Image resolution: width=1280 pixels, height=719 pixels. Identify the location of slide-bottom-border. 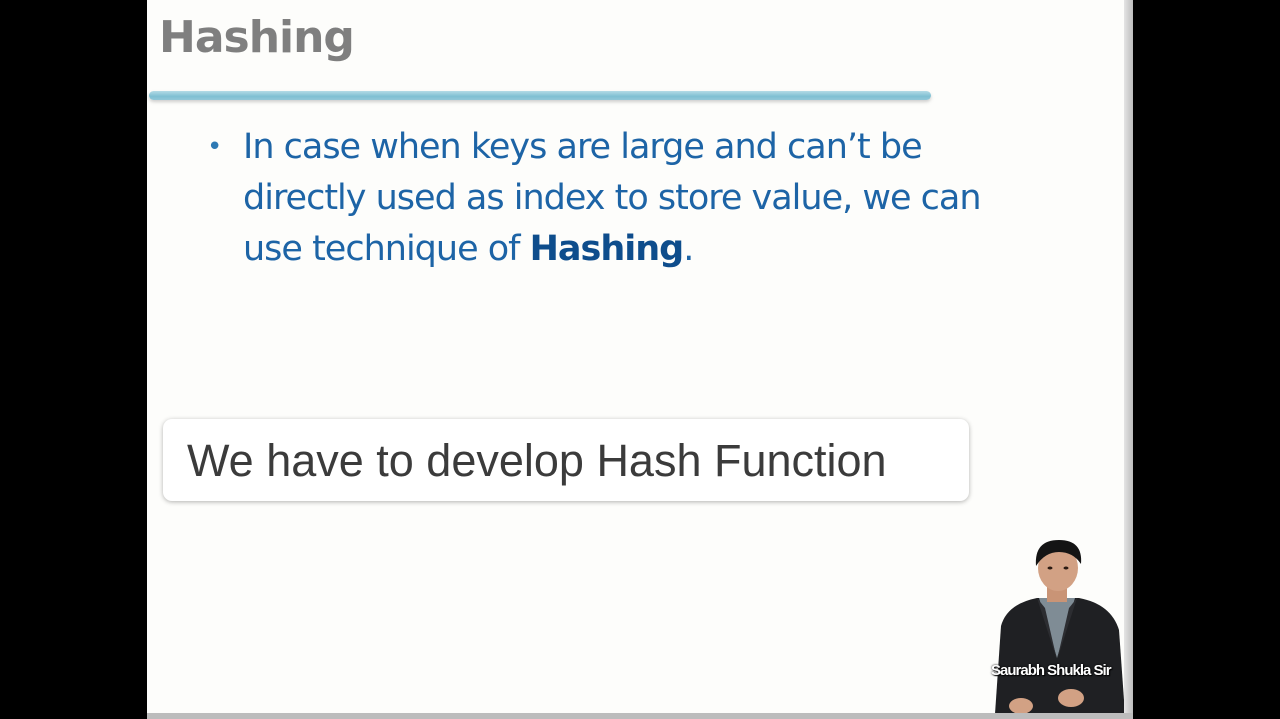
(640, 716).